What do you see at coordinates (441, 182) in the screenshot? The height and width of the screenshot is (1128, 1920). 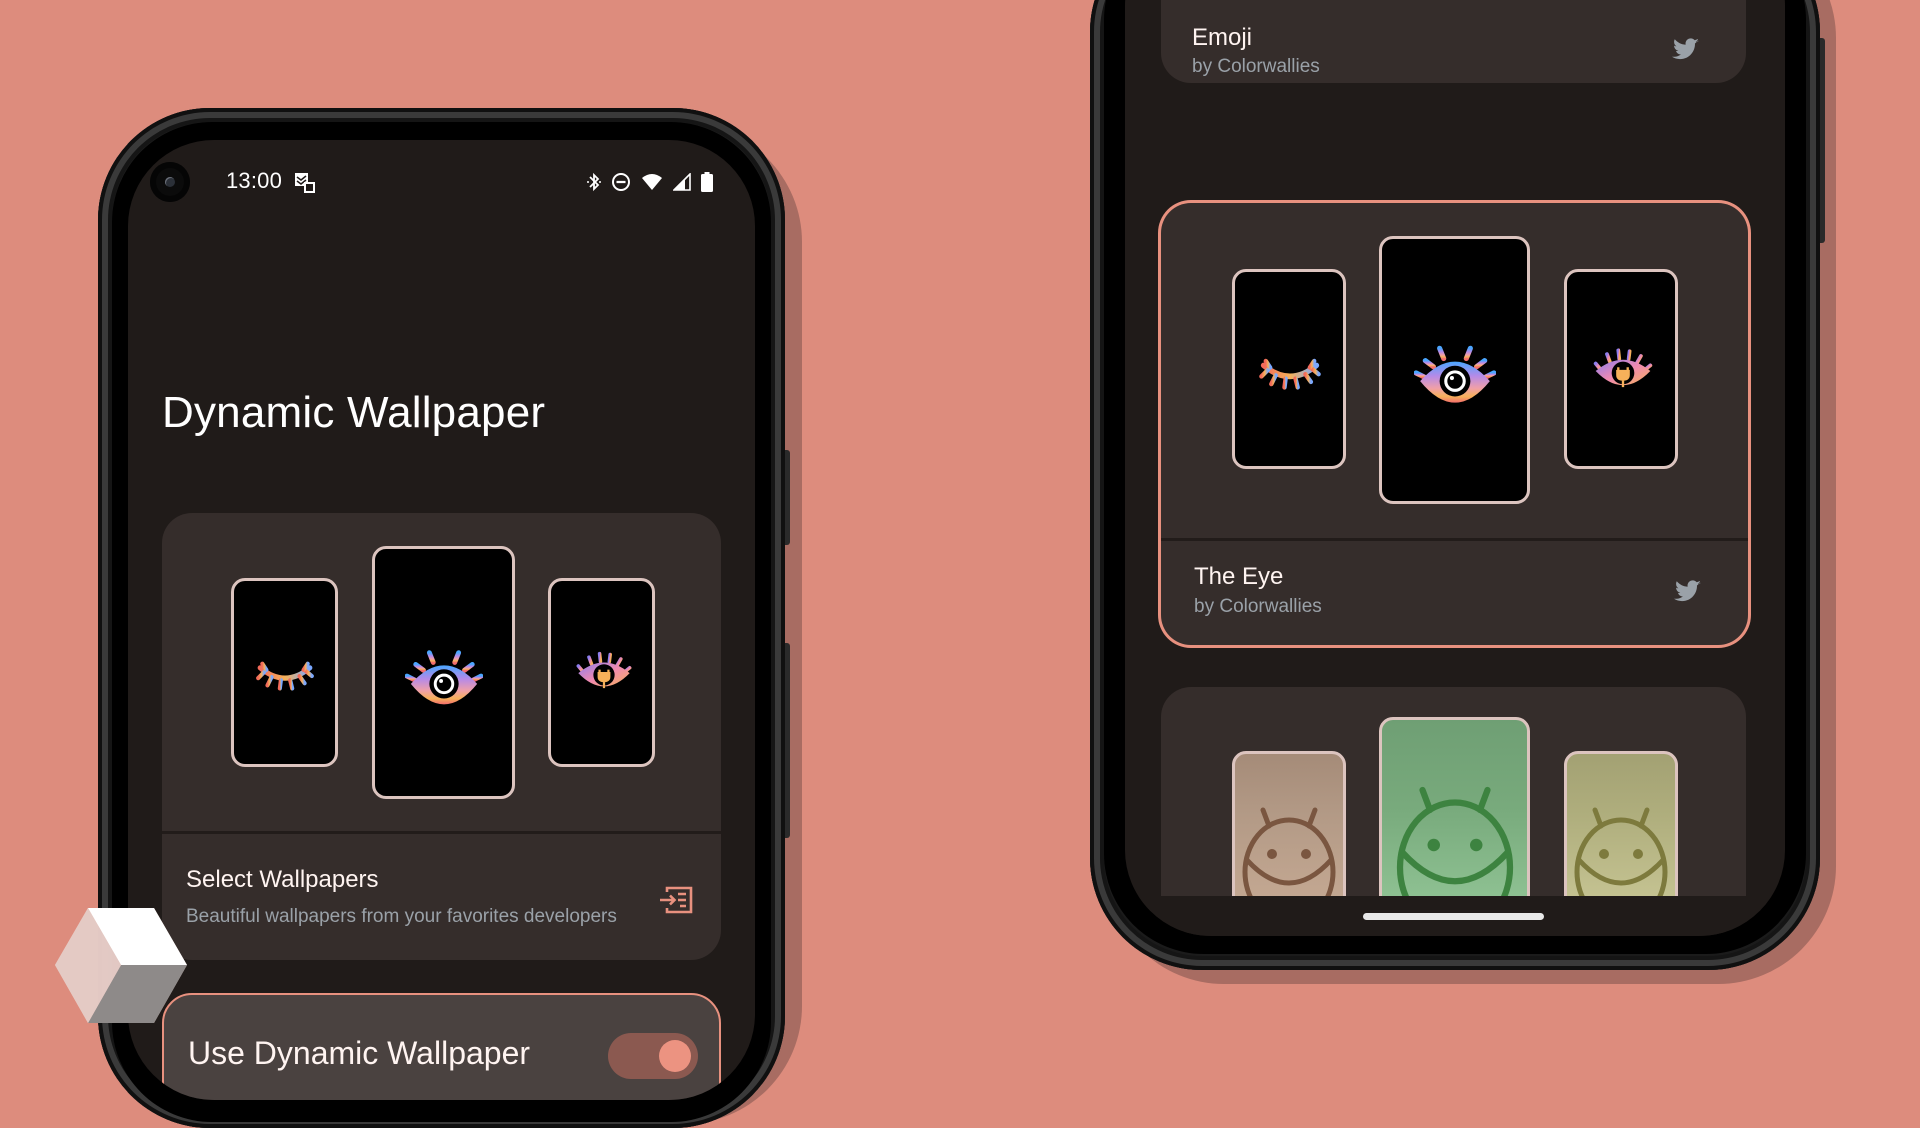 I see `status-bar: 13:00` at bounding box center [441, 182].